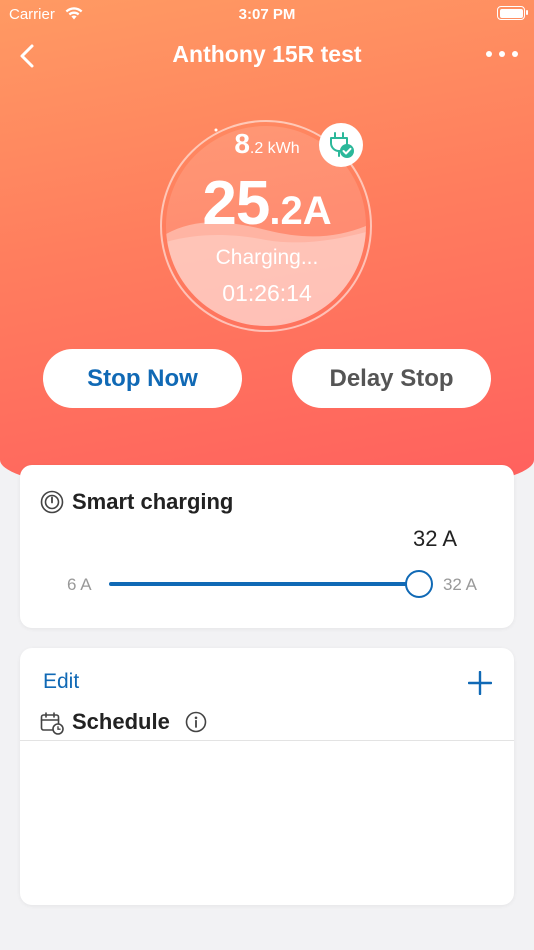 This screenshot has height=950, width=534. What do you see at coordinates (142, 378) in the screenshot?
I see `stop-now-button: Stop Now` at bounding box center [142, 378].